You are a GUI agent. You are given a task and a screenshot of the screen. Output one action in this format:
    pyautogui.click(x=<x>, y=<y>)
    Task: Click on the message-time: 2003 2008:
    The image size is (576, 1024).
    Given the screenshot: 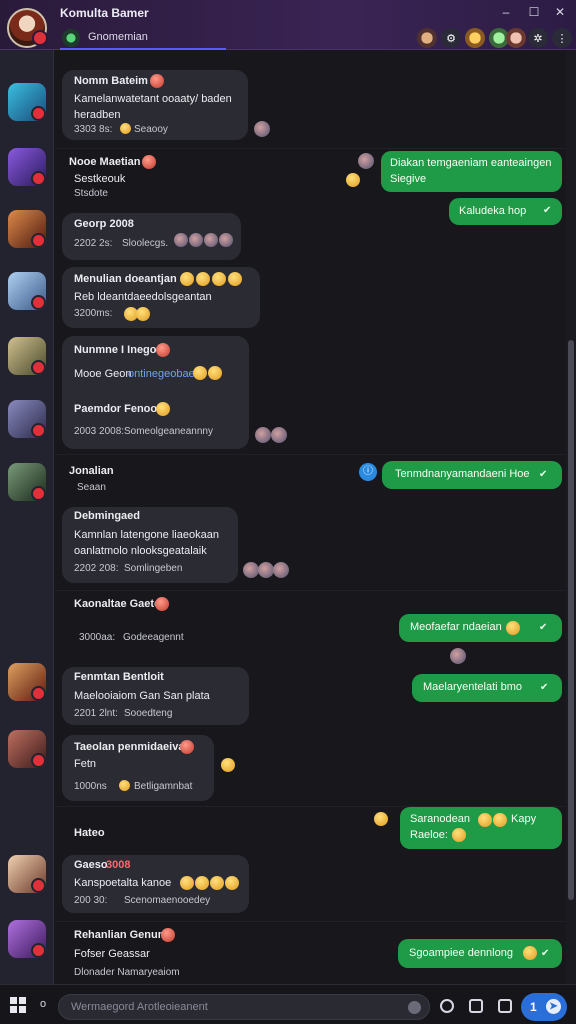 What is the action you would take?
    pyautogui.click(x=99, y=431)
    